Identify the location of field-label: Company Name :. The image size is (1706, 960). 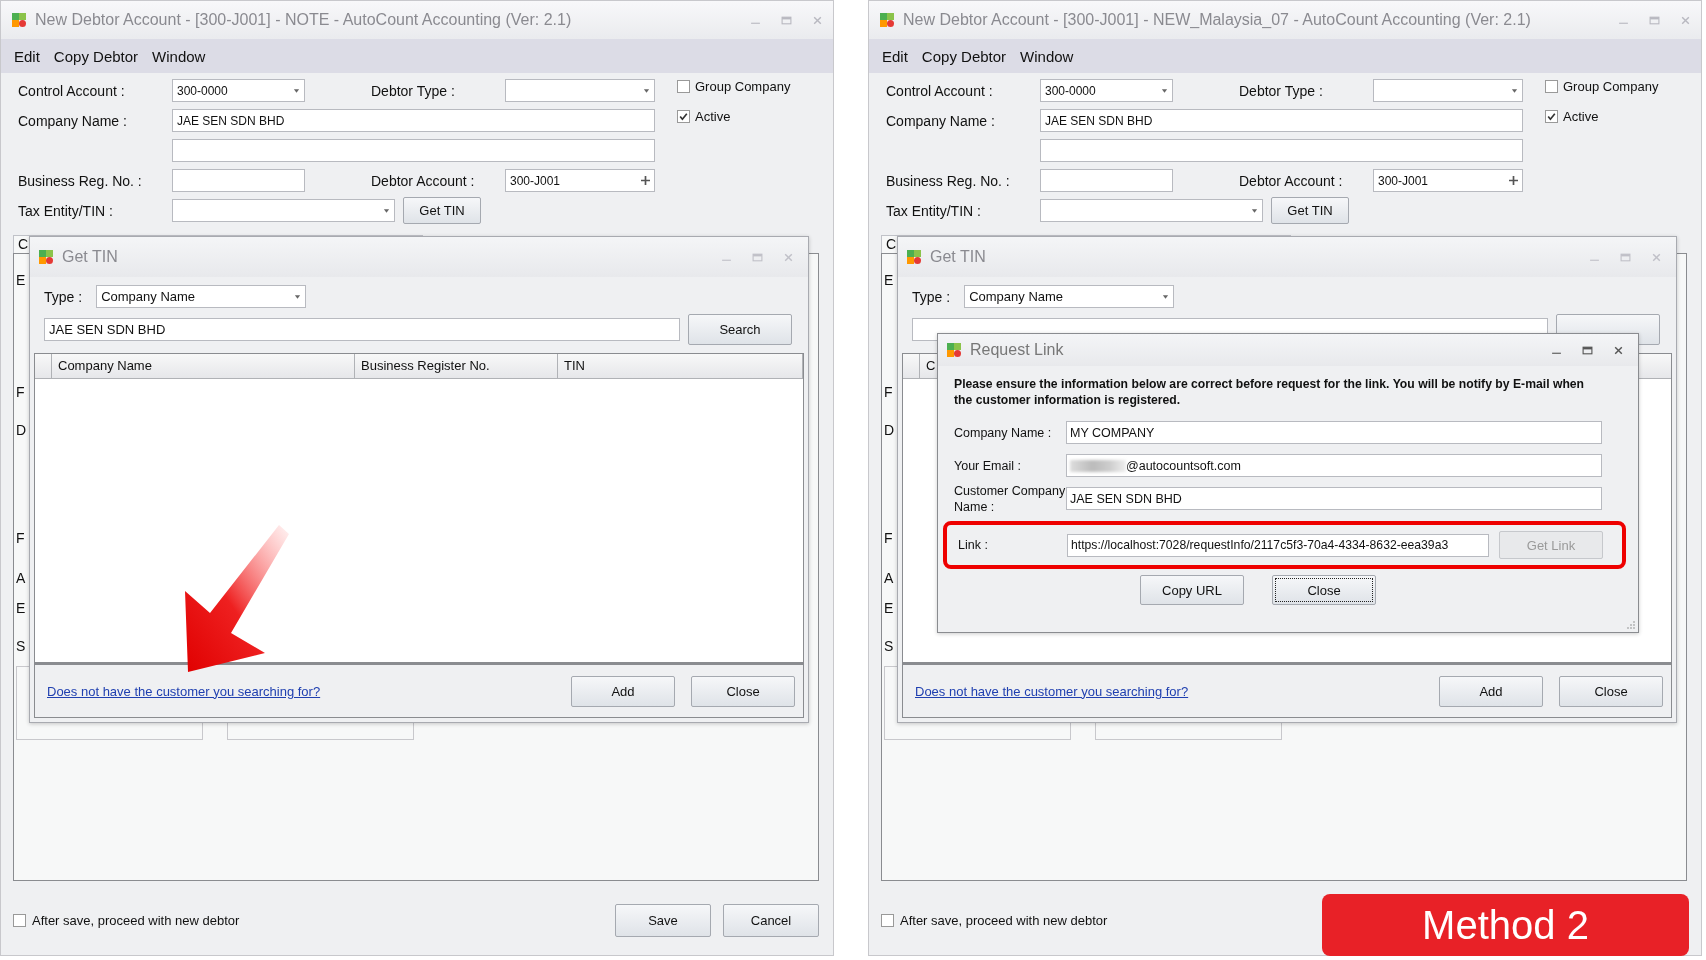
(73, 120).